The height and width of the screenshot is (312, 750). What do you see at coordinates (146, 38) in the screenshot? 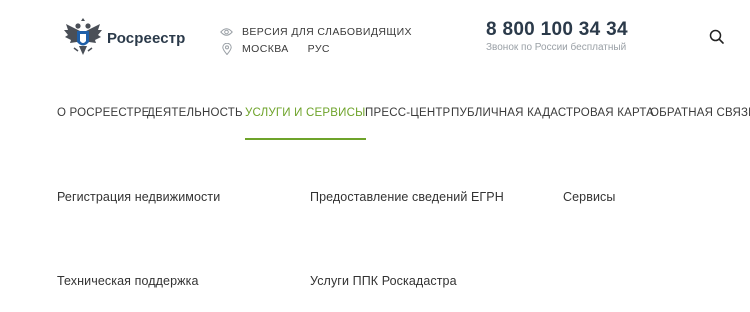
I see `logo-text: Росреестр` at bounding box center [146, 38].